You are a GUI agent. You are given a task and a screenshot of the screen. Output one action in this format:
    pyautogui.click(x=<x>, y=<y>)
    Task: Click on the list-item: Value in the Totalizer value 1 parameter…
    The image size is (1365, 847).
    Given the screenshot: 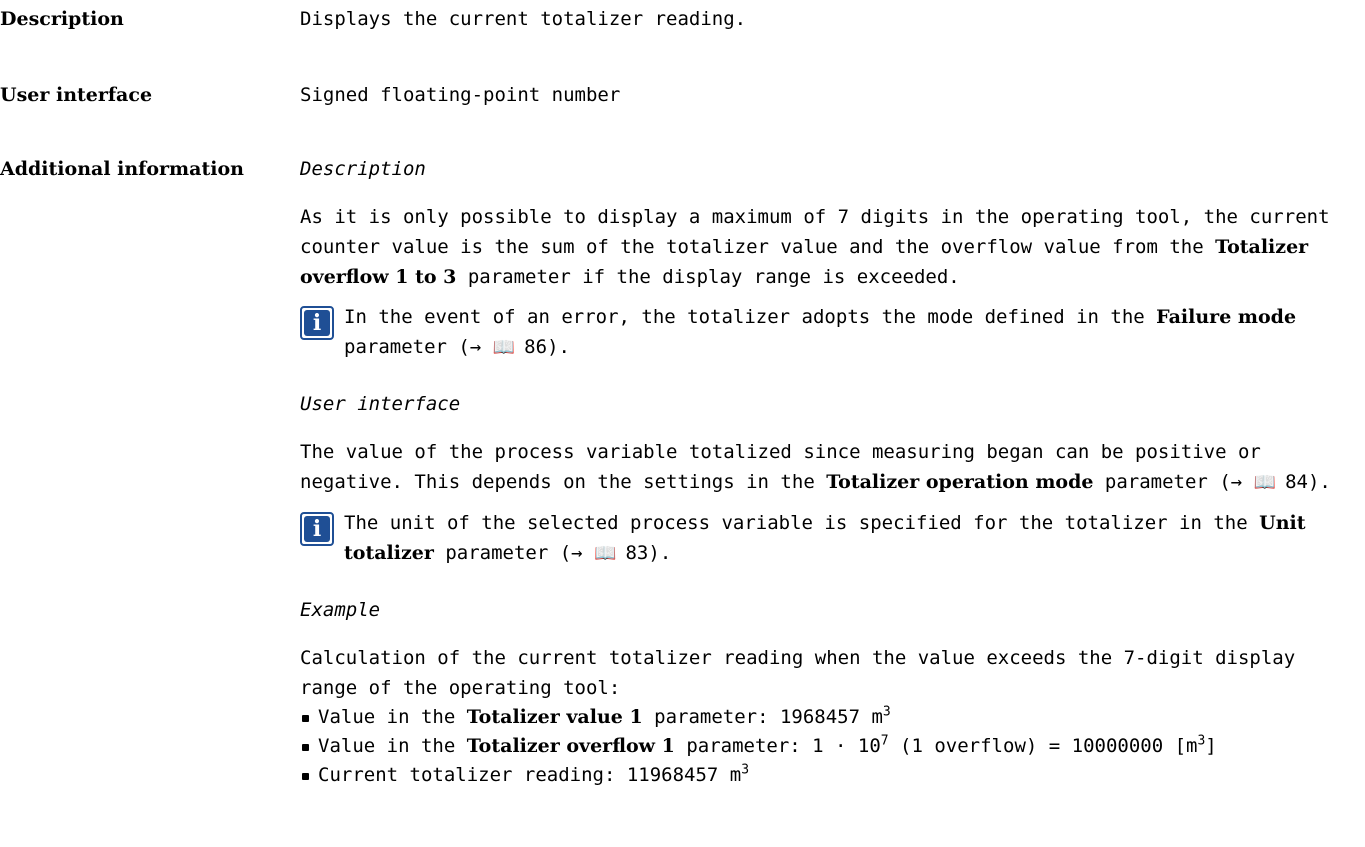 What is the action you would take?
    pyautogui.click(x=830, y=717)
    